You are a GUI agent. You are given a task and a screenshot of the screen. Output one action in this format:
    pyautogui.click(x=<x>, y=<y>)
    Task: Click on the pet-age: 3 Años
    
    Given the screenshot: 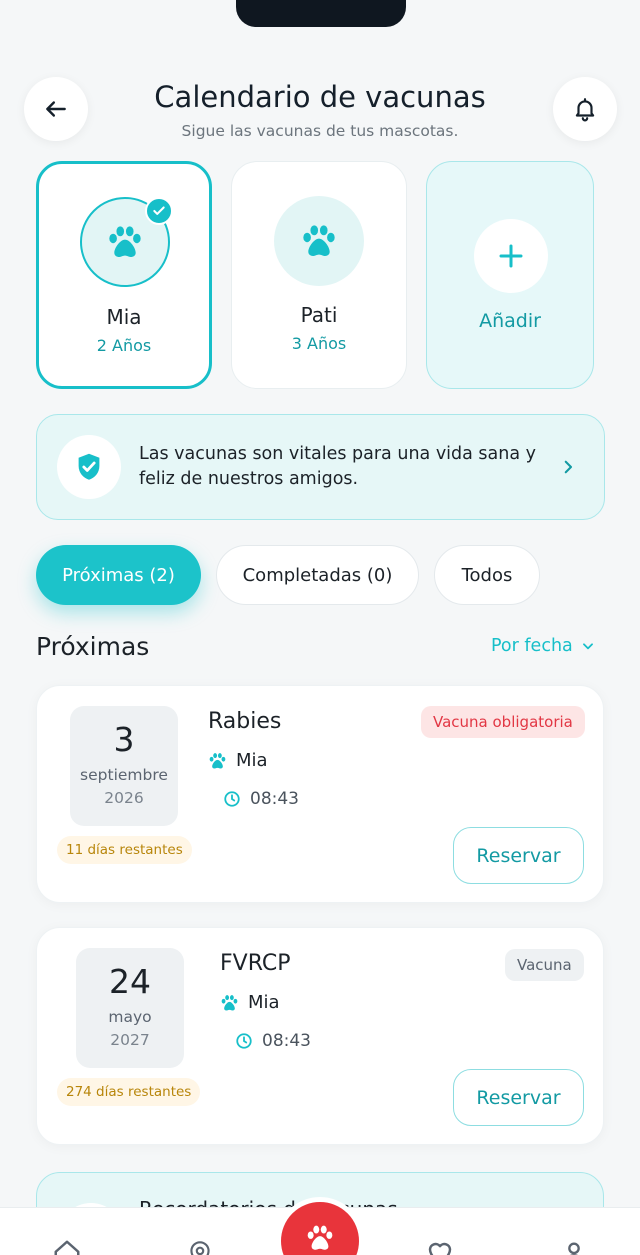 What is the action you would take?
    pyautogui.click(x=319, y=343)
    